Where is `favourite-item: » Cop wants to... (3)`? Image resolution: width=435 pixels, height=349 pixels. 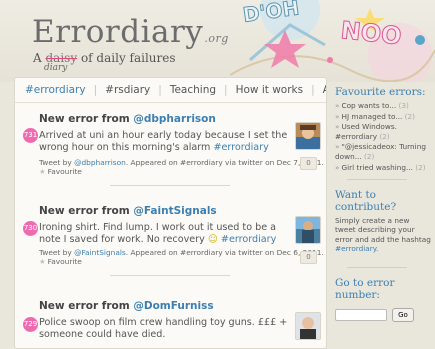
favourite-item: » Cop wants to... (3) is located at coordinates (383, 106).